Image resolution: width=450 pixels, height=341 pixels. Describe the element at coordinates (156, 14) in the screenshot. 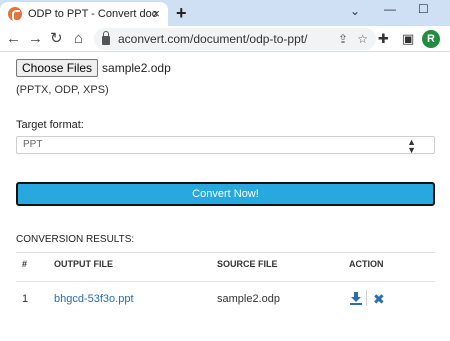

I see `close-icon: ×` at that location.